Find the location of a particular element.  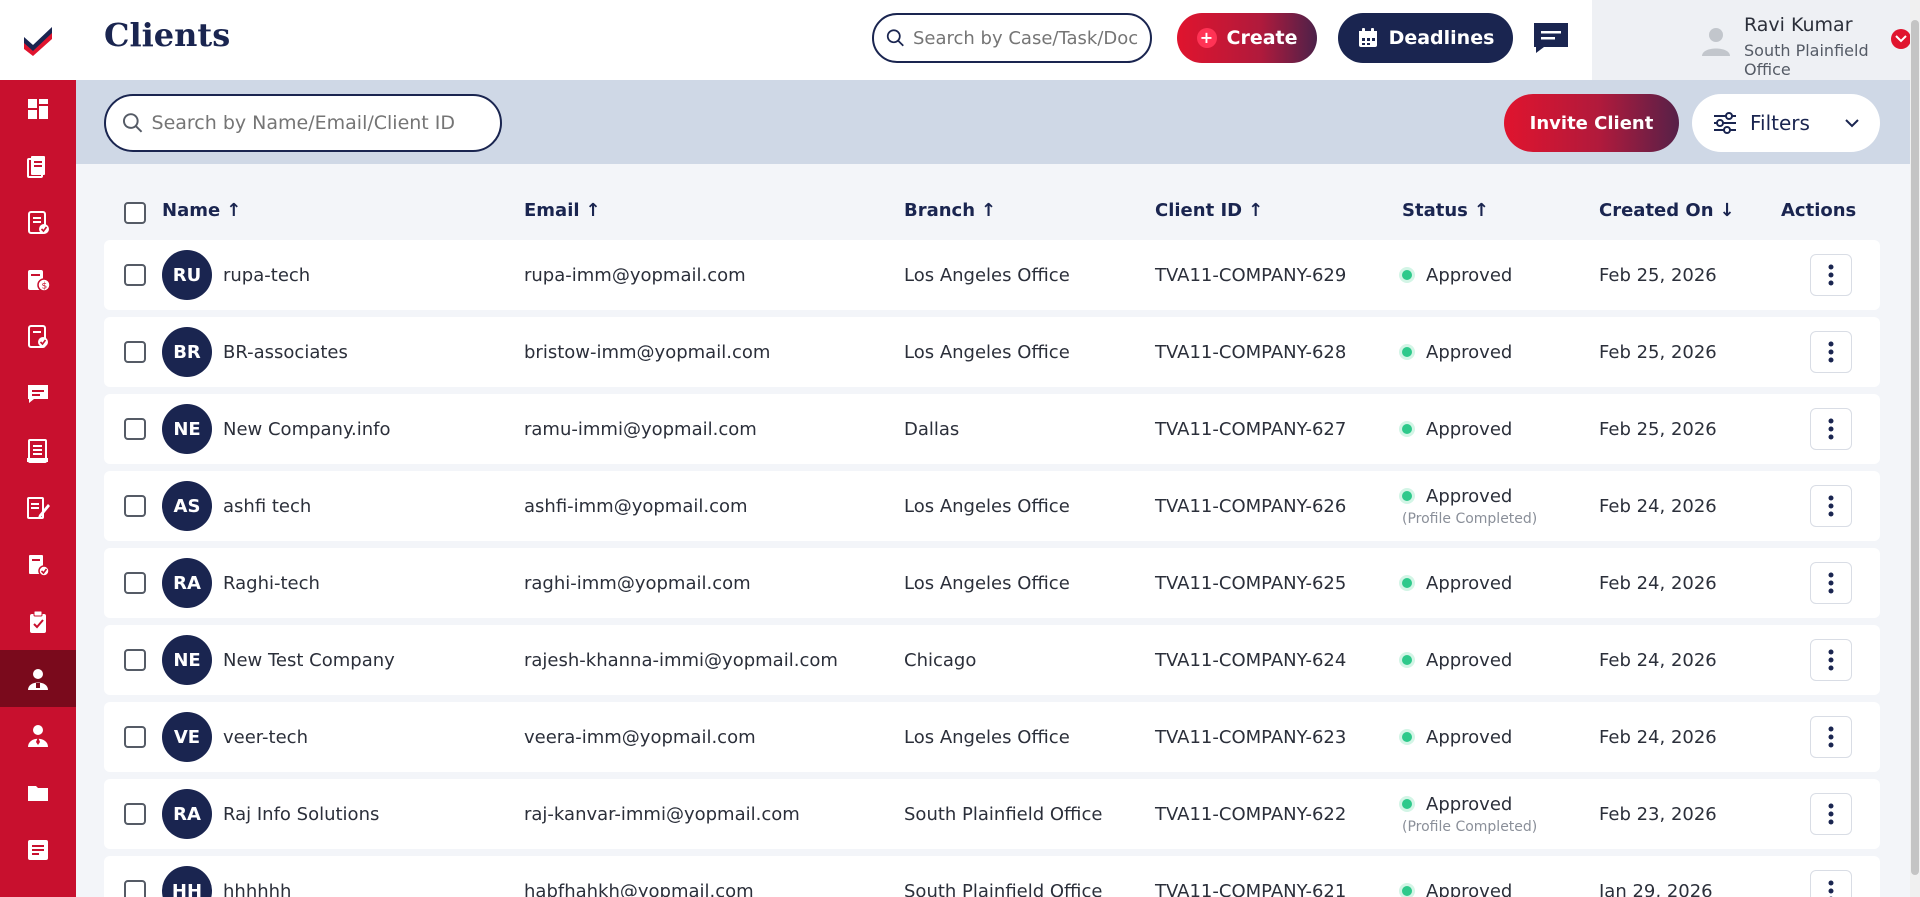

sidebar-item-case-check is located at coordinates (38, 222).